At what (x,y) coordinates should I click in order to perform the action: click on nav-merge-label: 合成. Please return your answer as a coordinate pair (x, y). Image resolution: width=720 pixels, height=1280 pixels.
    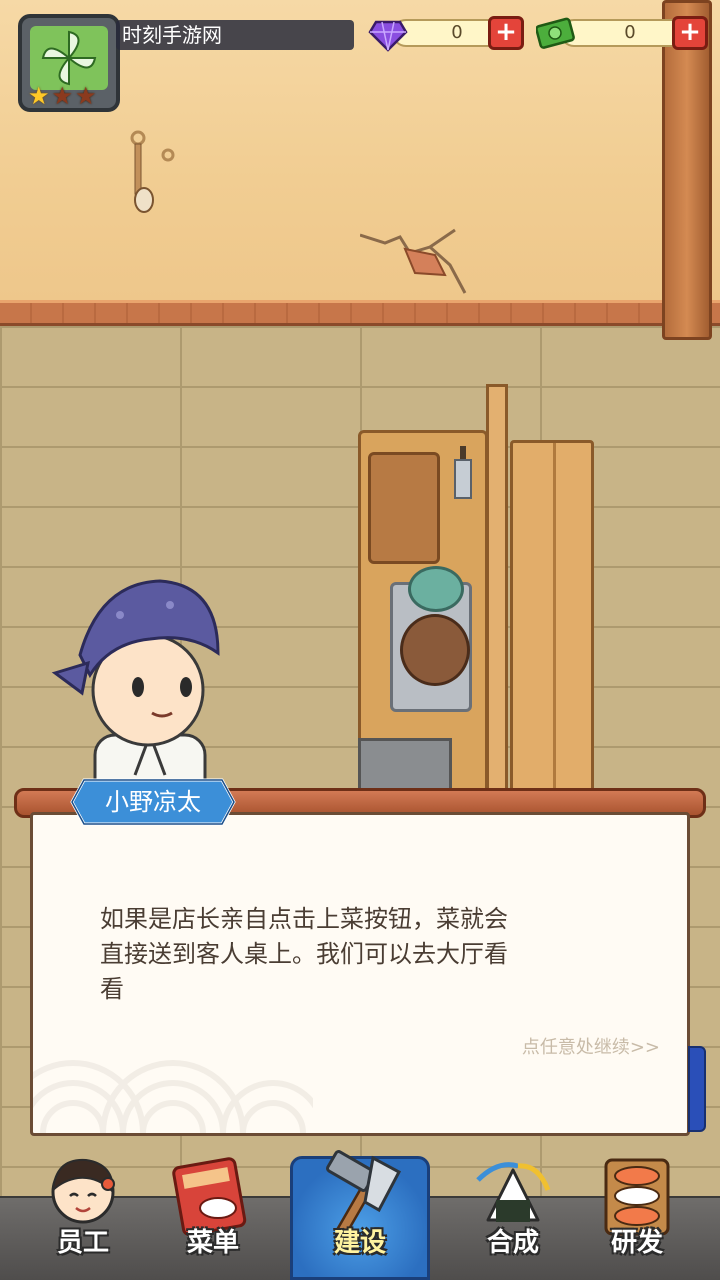
    Looking at the image, I should click on (512, 1243).